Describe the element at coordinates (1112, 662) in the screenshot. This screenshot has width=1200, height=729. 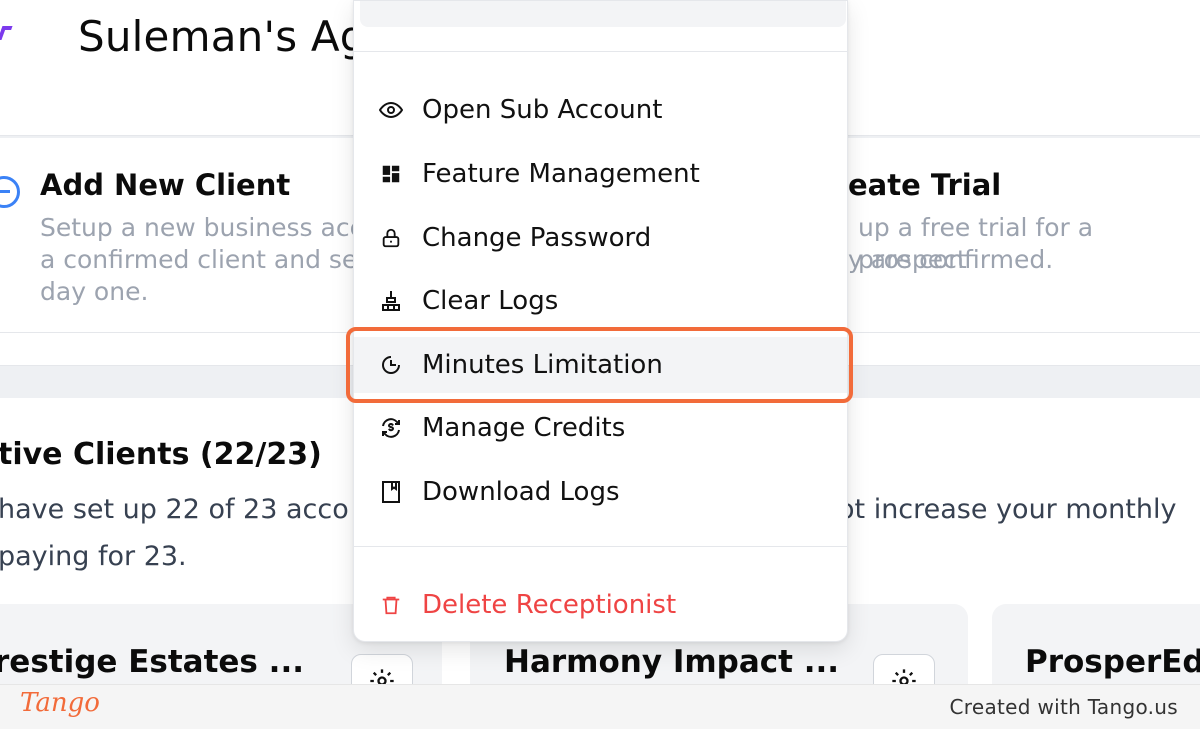
I see `client-name: ProsperEd` at that location.